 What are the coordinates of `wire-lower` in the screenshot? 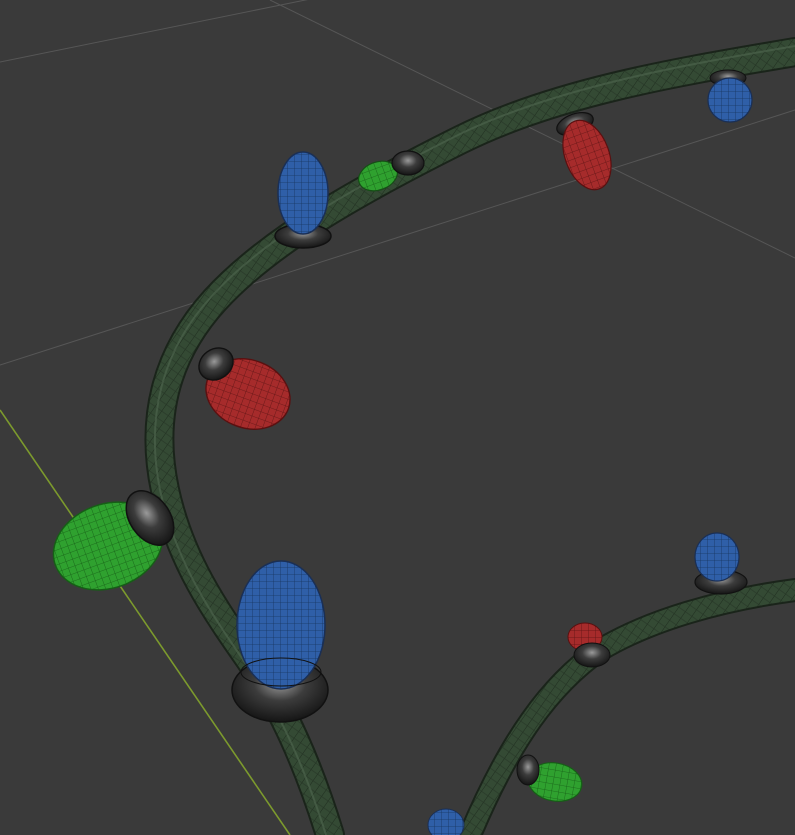 It's located at (626, 706).